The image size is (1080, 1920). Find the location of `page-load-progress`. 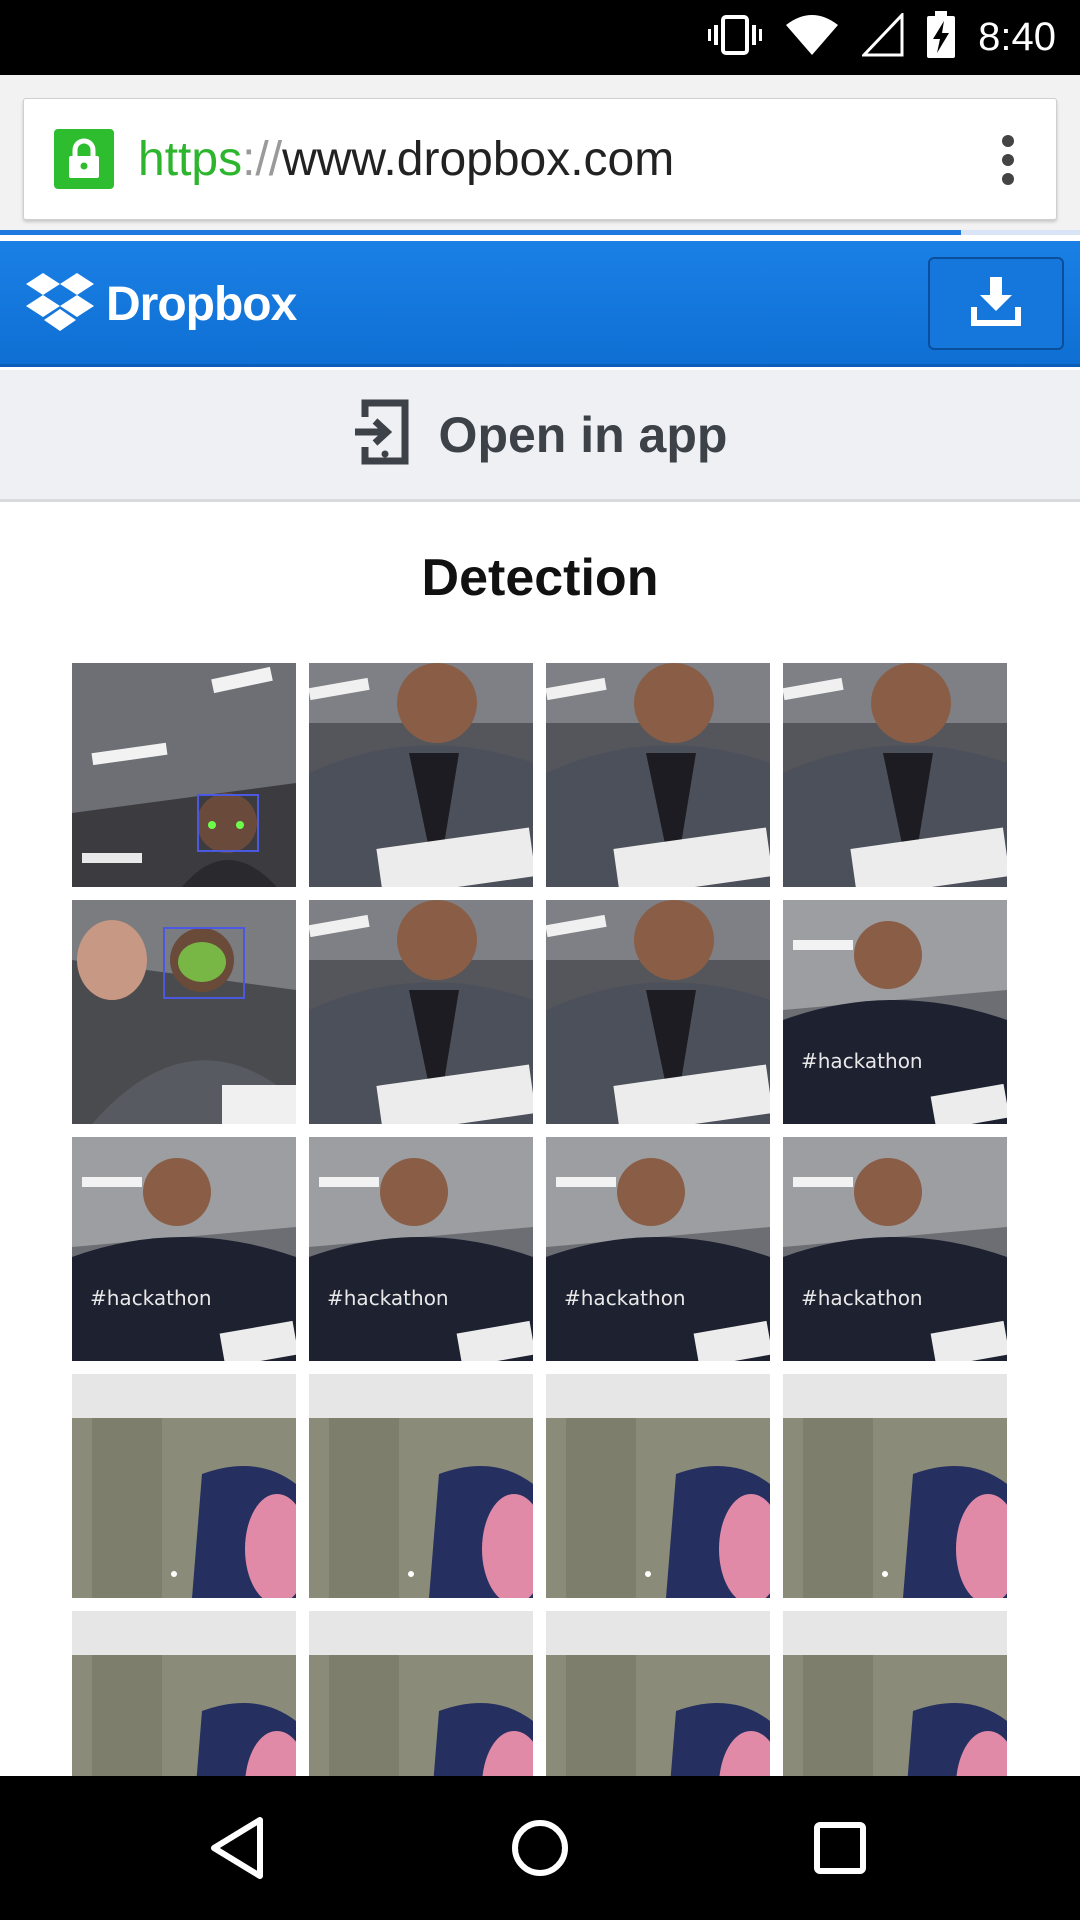

page-load-progress is located at coordinates (540, 232).